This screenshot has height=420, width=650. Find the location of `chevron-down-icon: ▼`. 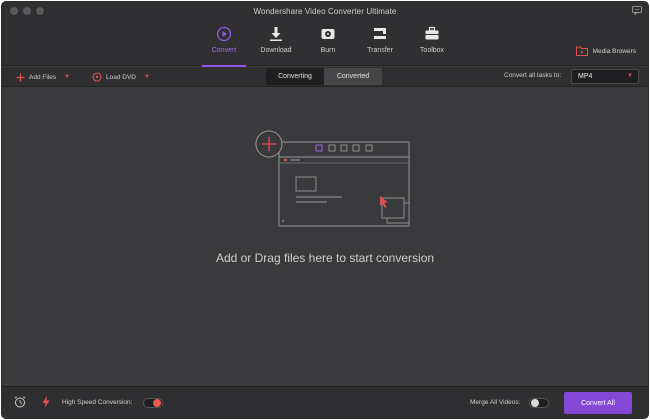

chevron-down-icon: ▼ is located at coordinates (630, 76).